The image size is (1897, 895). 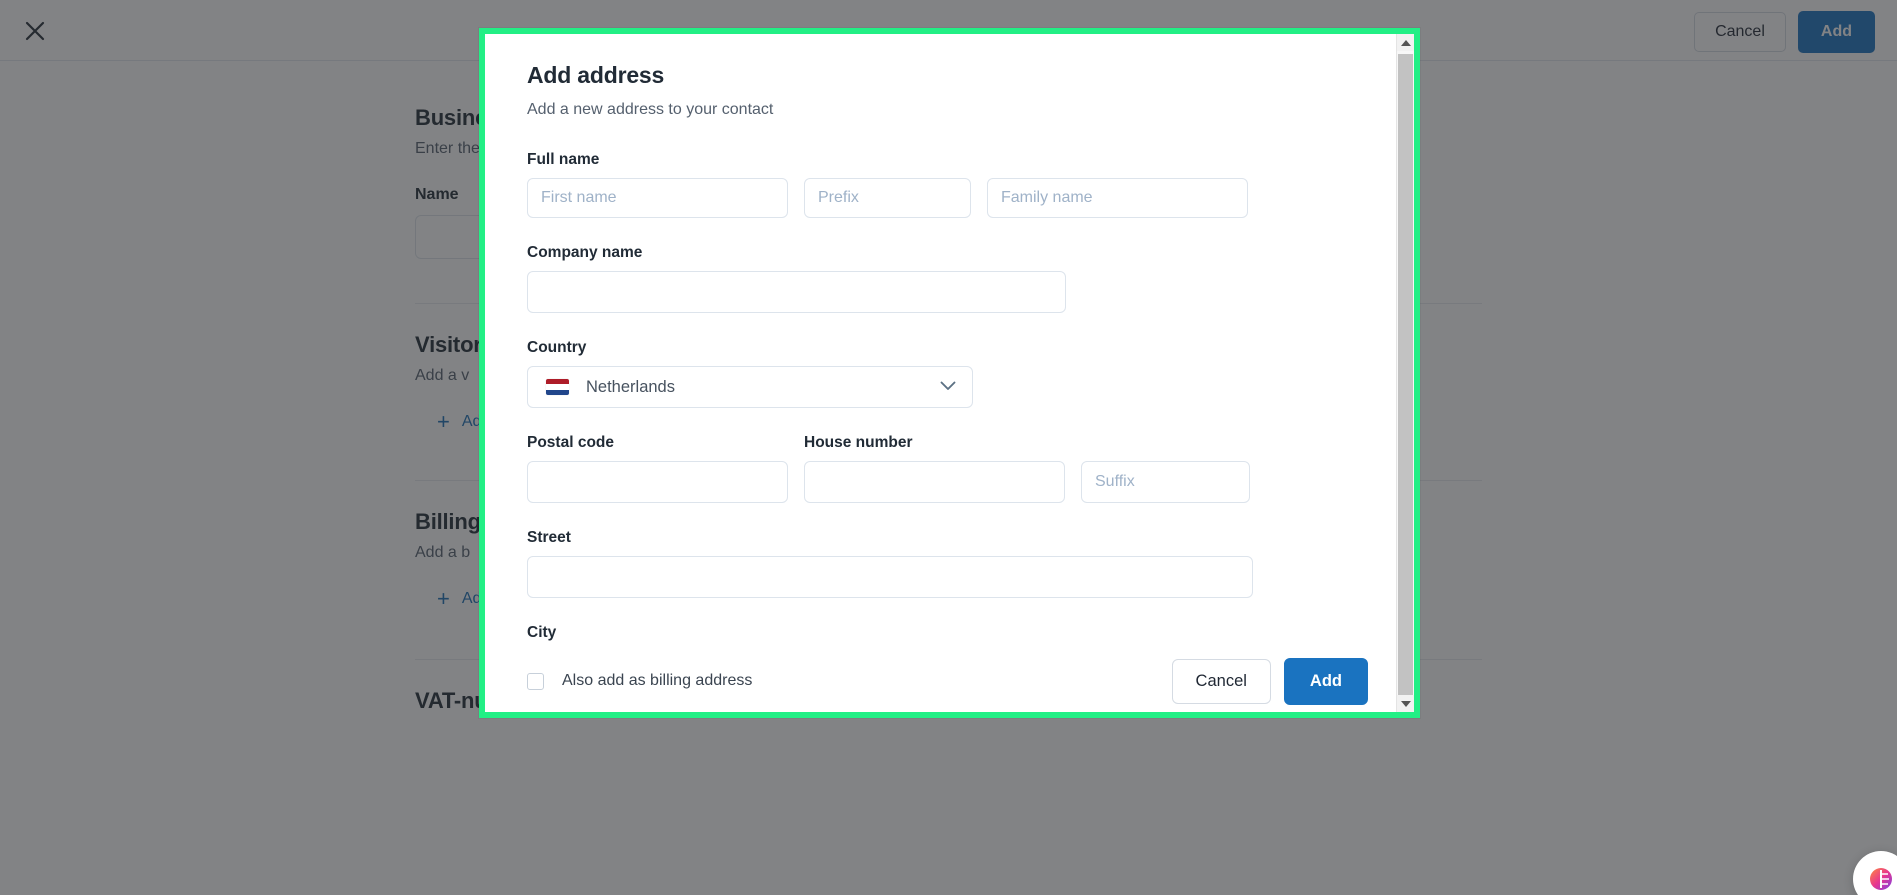 What do you see at coordinates (858, 442) in the screenshot?
I see `label-house-number: House number` at bounding box center [858, 442].